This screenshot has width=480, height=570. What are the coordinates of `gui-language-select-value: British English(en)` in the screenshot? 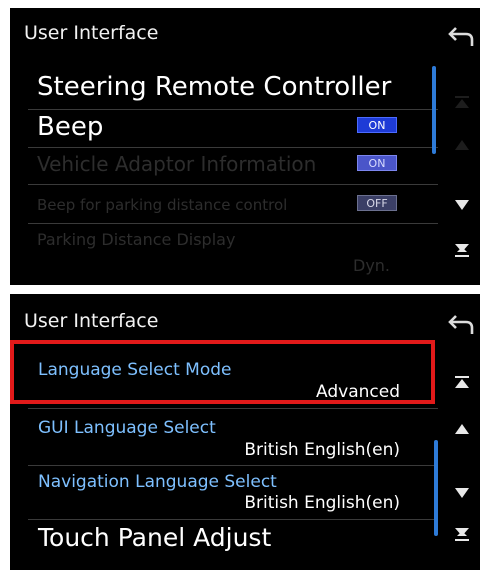 It's located at (322, 450).